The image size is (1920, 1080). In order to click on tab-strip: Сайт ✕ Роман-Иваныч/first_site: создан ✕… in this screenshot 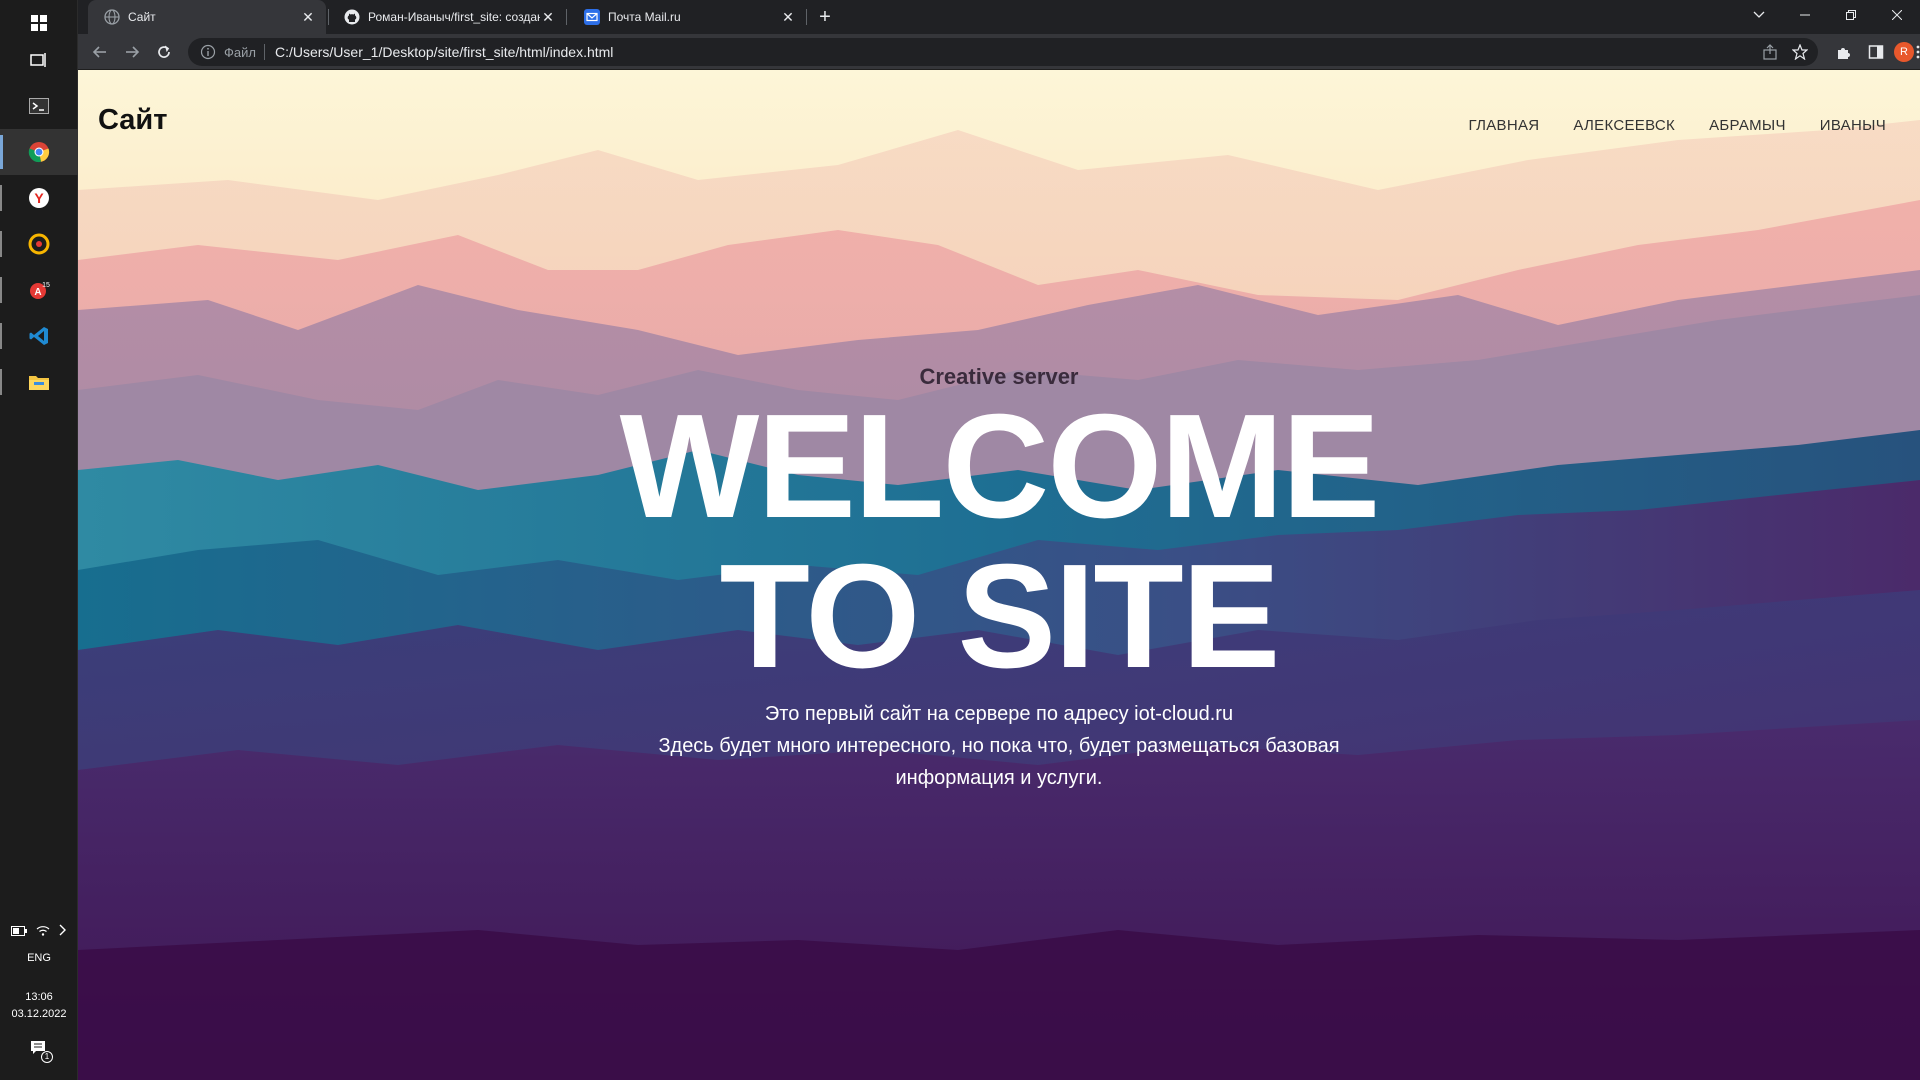, I will do `click(999, 17)`.